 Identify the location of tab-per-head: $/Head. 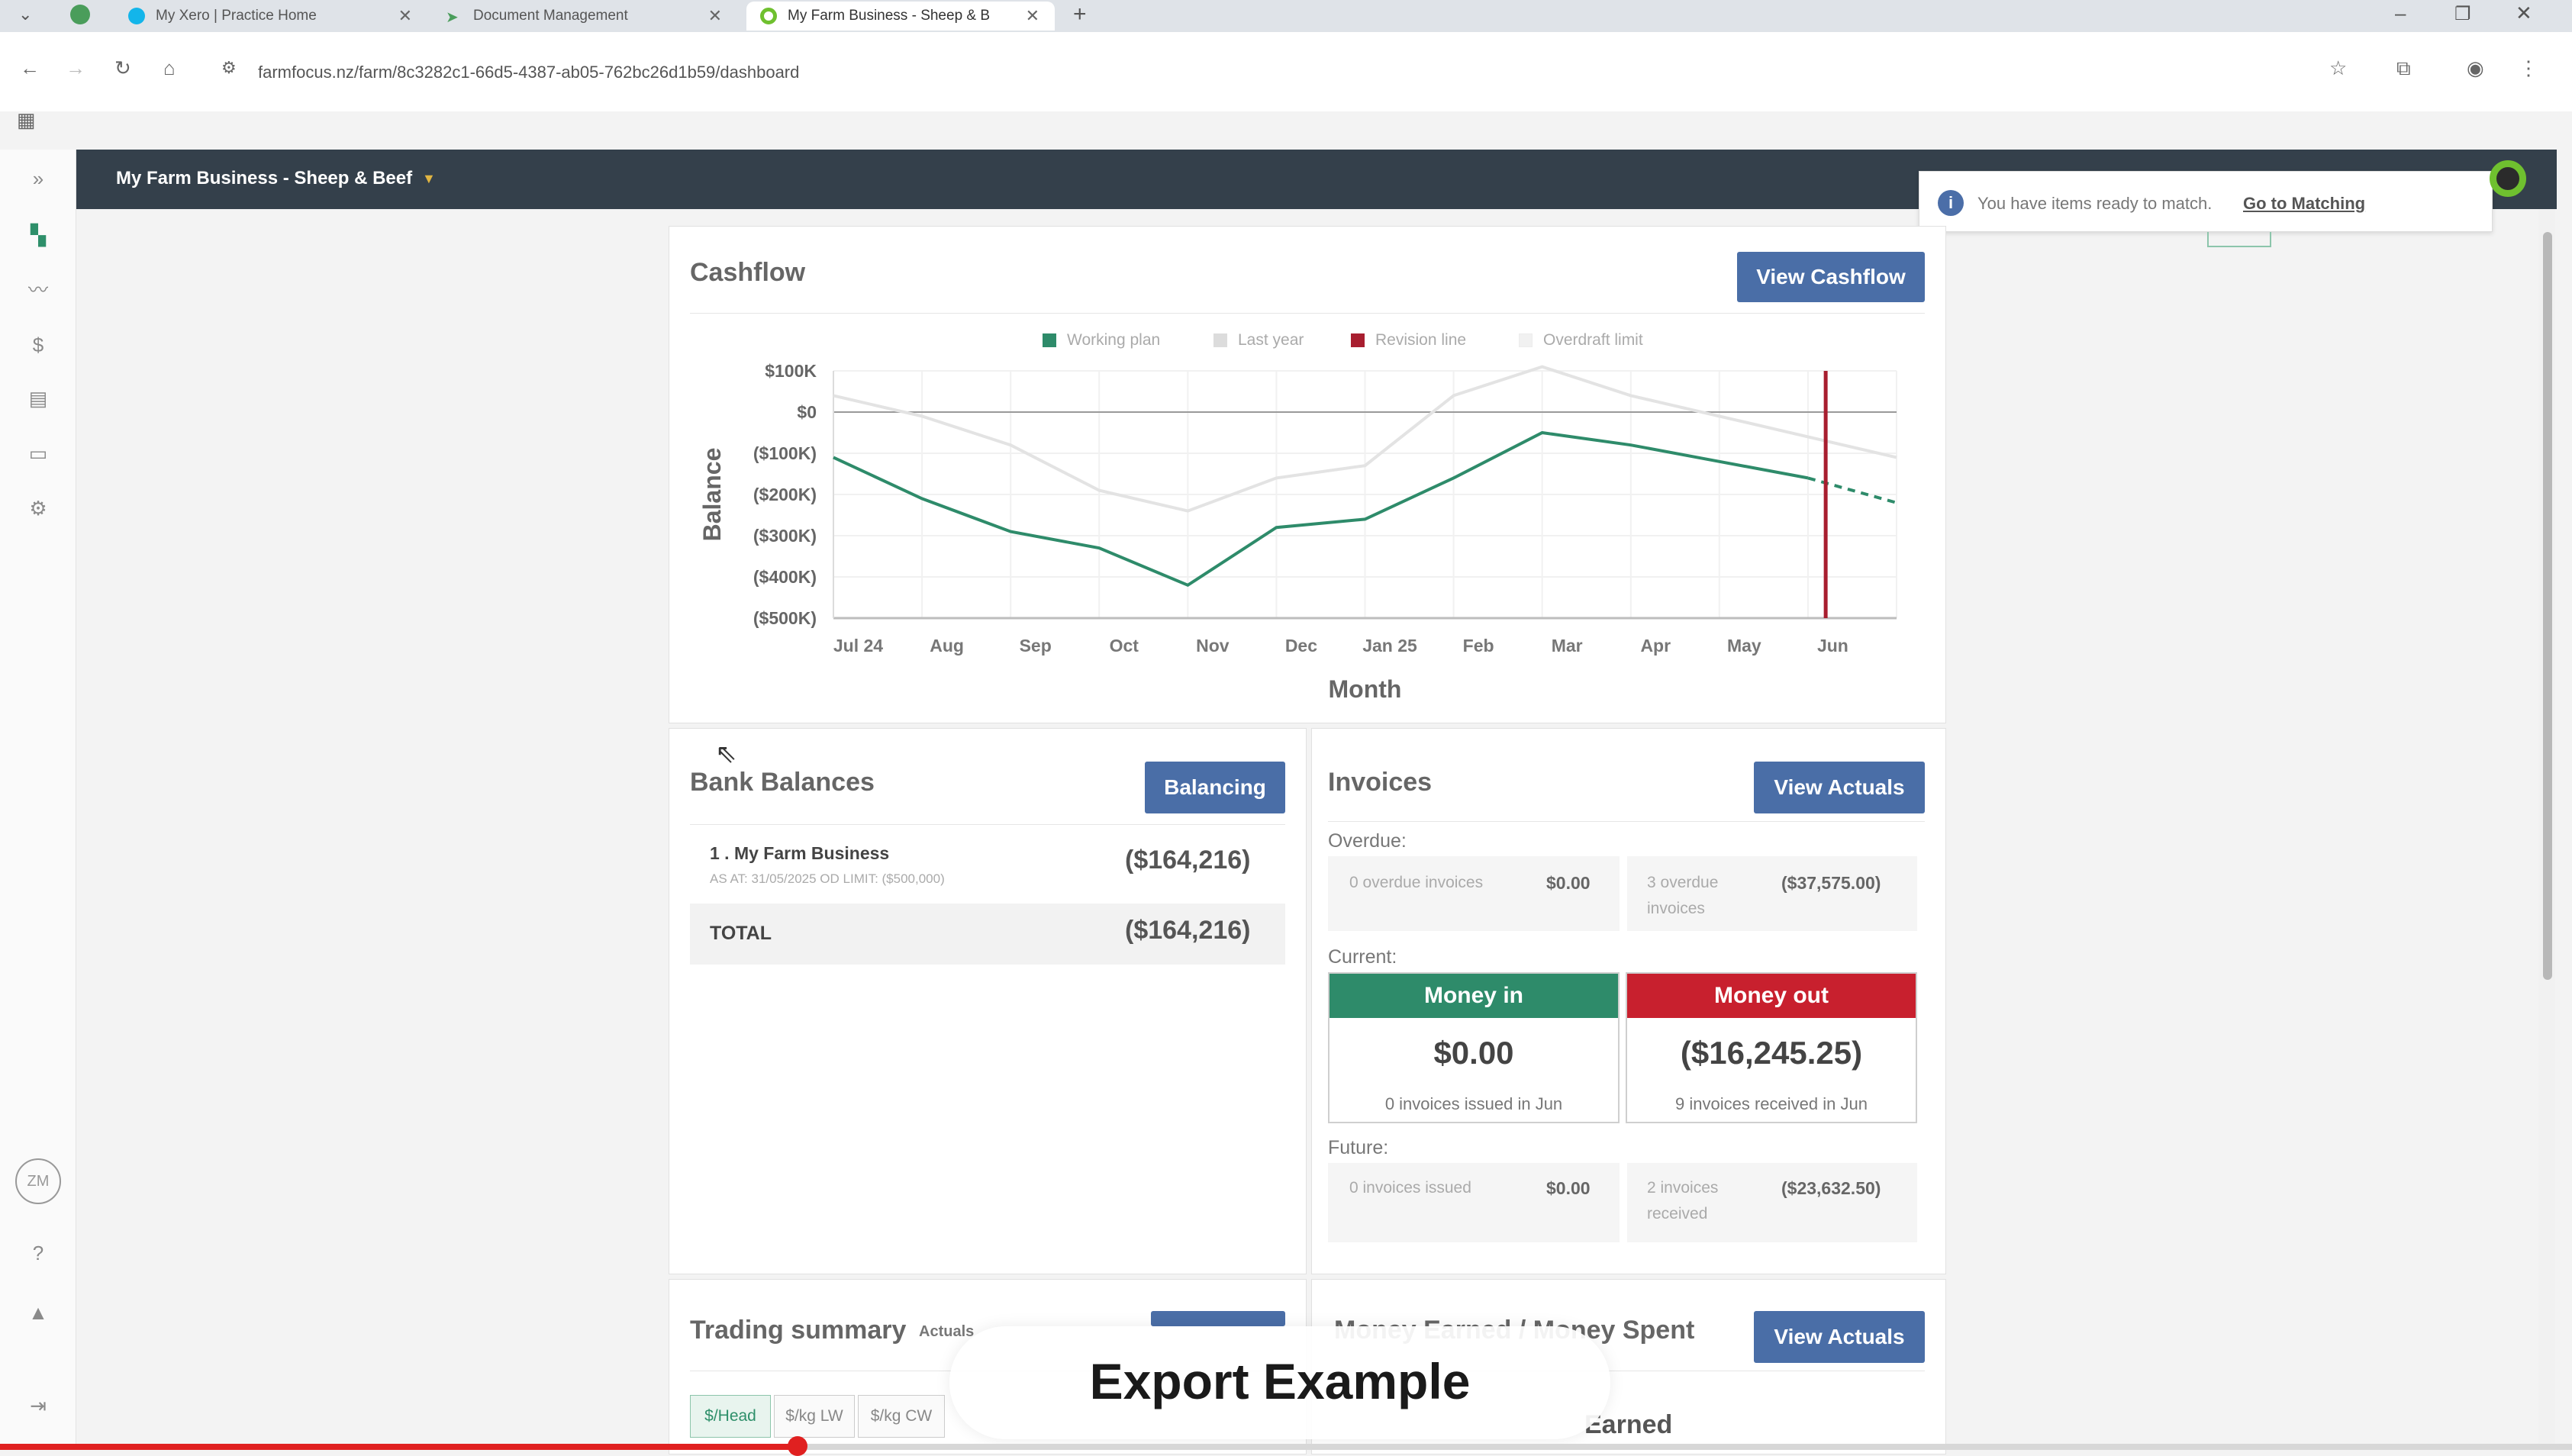
(730, 1416).